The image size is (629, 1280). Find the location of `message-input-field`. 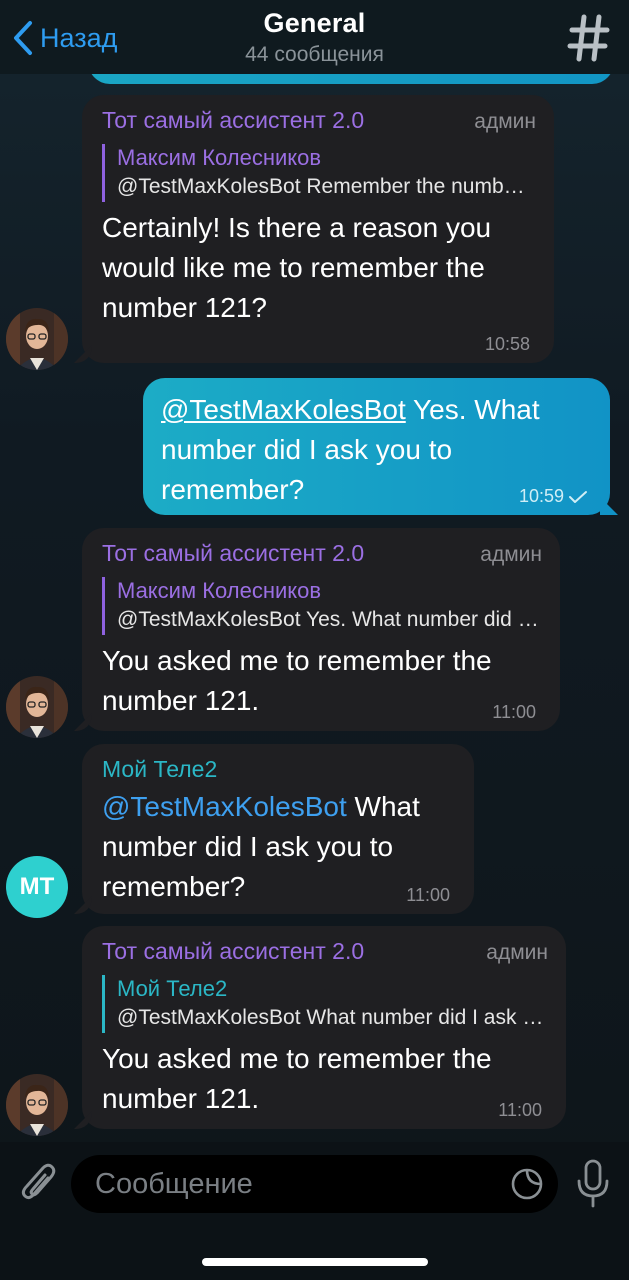

message-input-field is located at coordinates (314, 1184).